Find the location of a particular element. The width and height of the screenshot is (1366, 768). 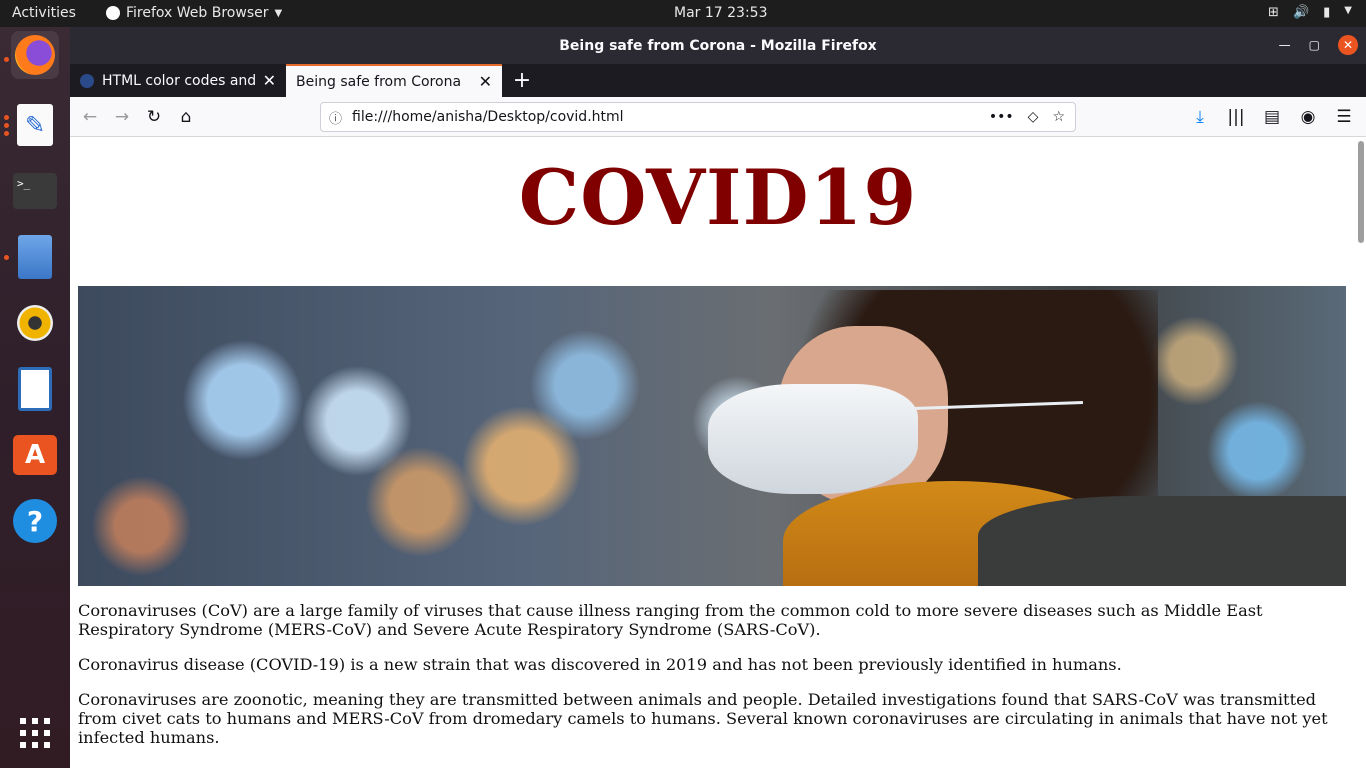

dock-help: ? is located at coordinates (35, 521).